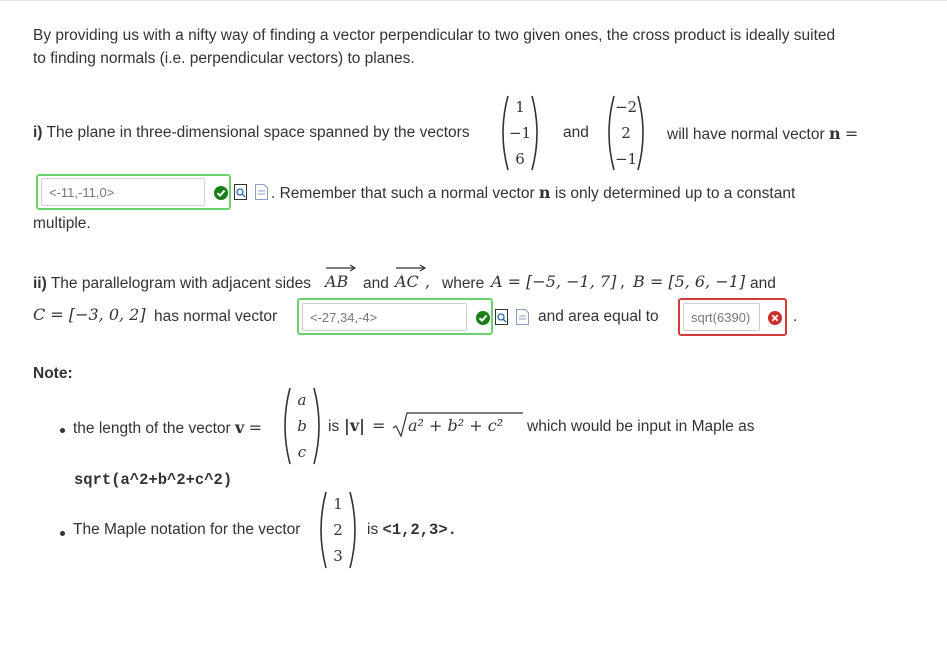  I want to click on answer-box-normal-1: <-11,-11,0>, so click(133, 192).